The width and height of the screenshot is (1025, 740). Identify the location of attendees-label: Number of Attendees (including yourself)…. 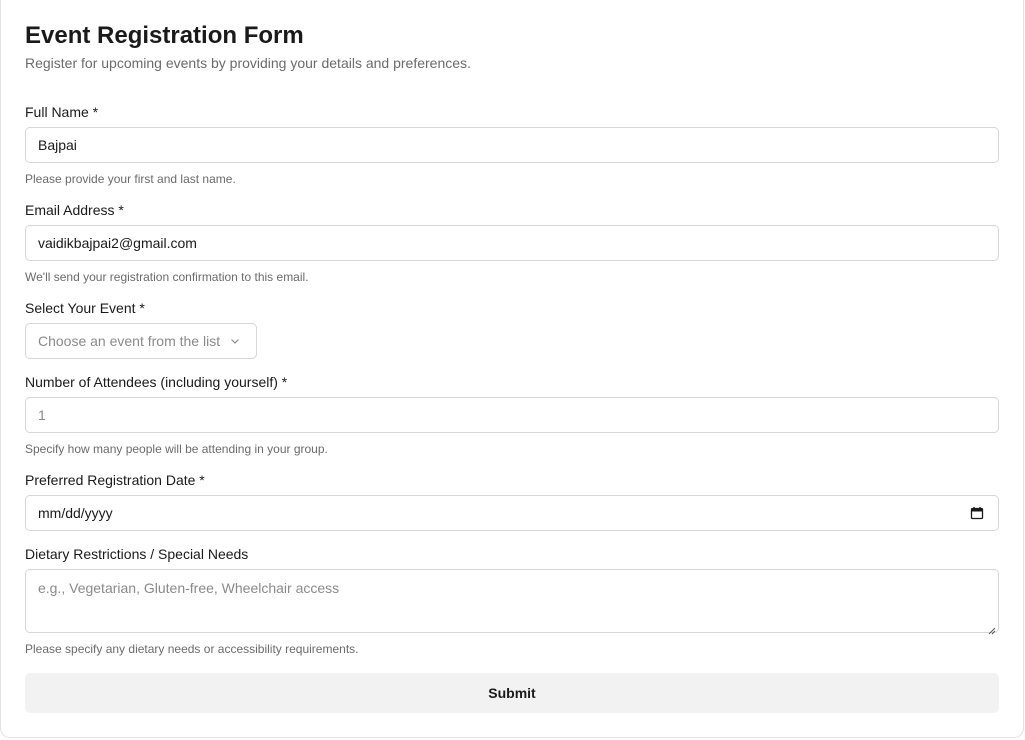
(156, 382).